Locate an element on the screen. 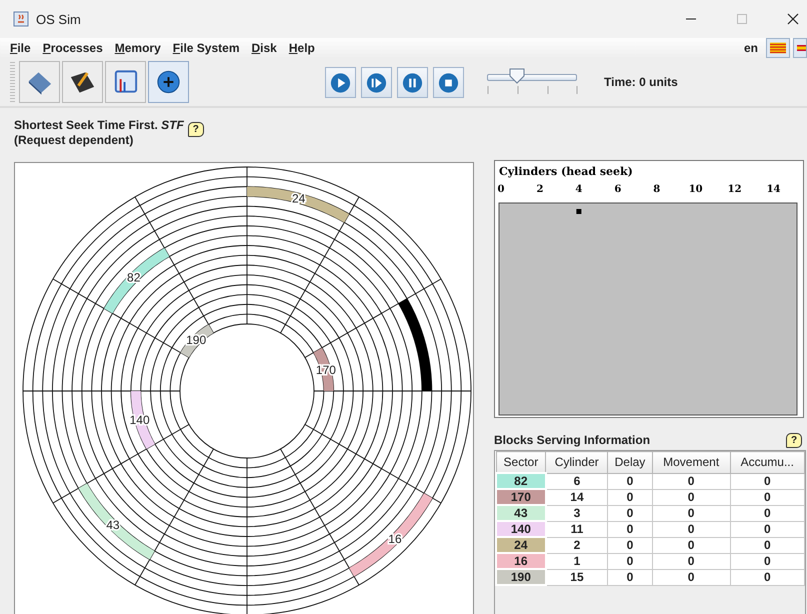 Image resolution: width=807 pixels, height=614 pixels. sector-cell: 82 is located at coordinates (521, 481).